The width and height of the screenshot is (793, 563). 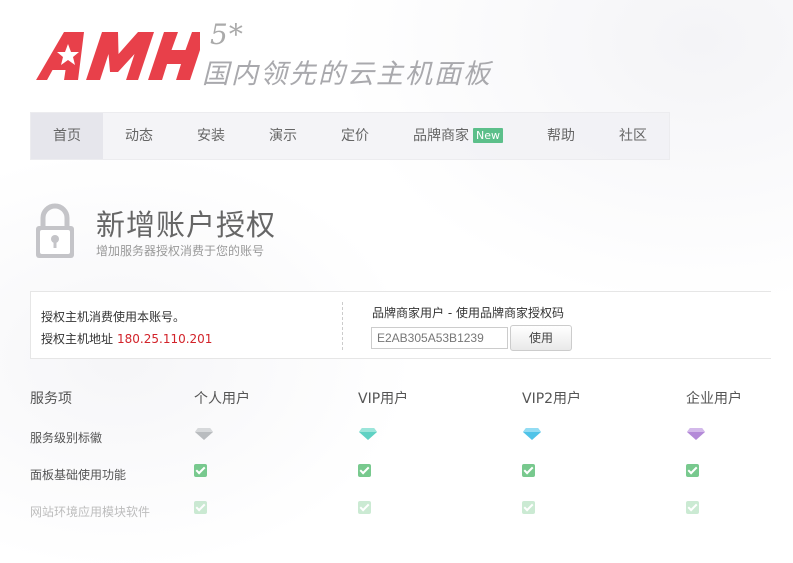 What do you see at coordinates (488, 135) in the screenshot?
I see `new-badge: New` at bounding box center [488, 135].